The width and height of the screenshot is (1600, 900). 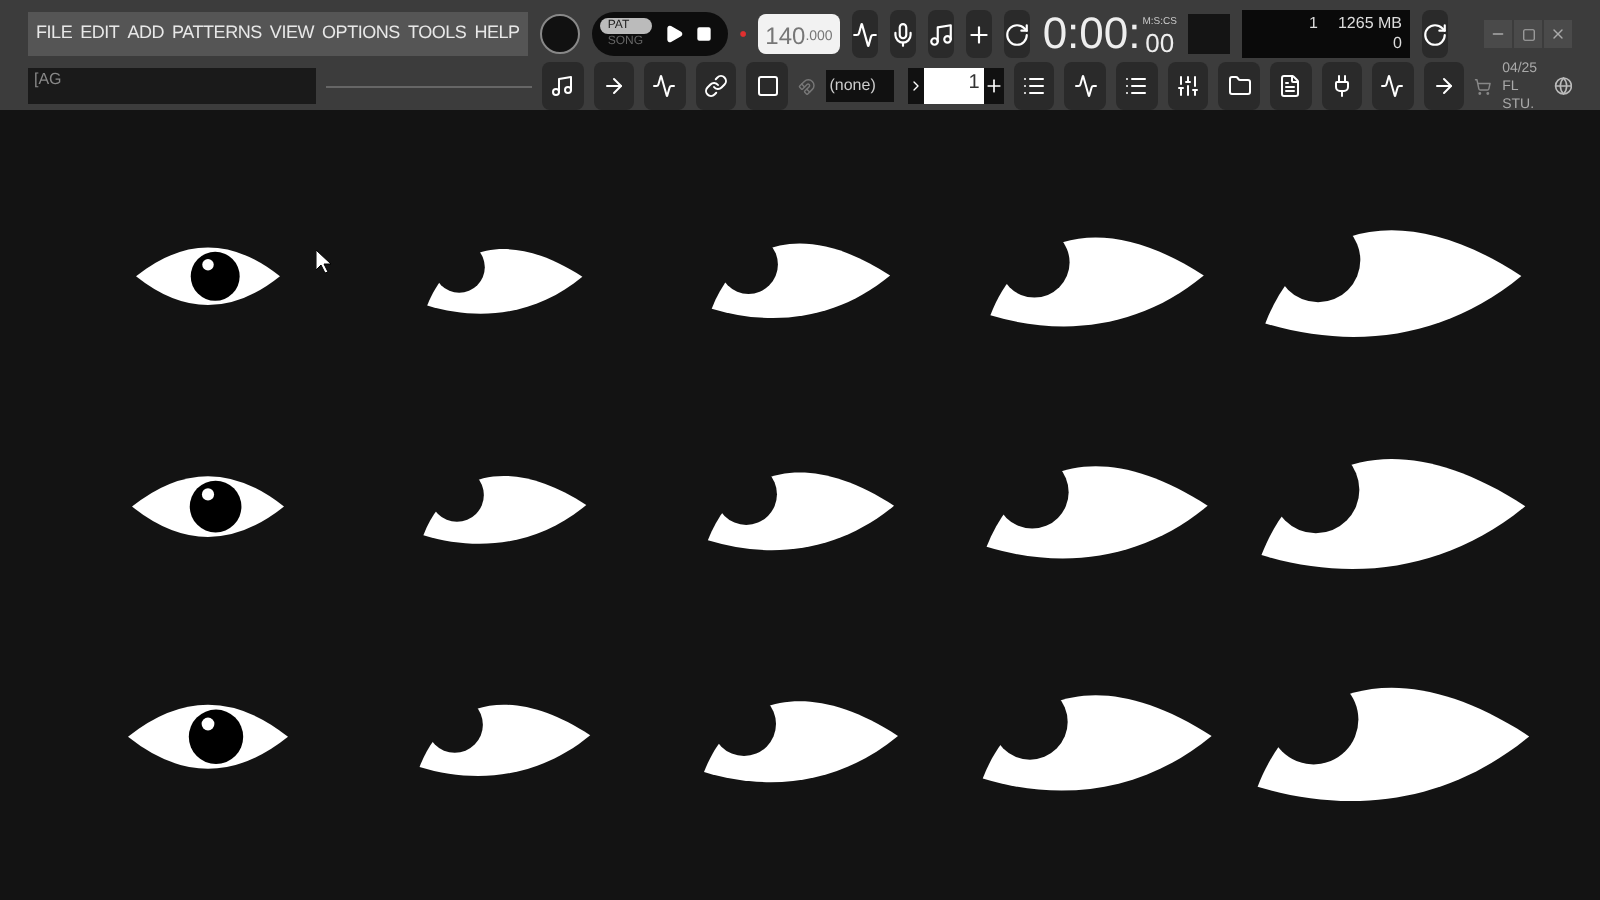 I want to click on polyphony-count: 0, so click(x=1397, y=44).